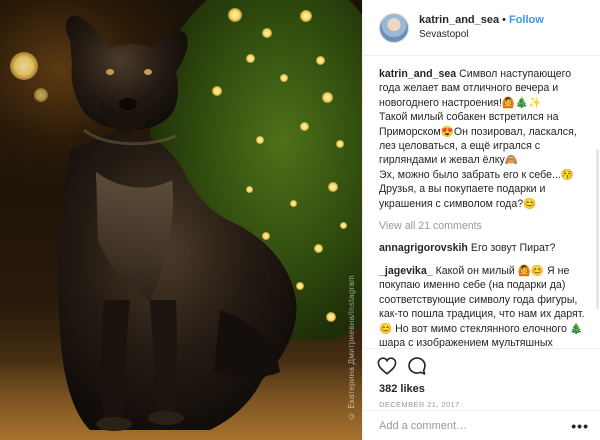 Image resolution: width=600 pixels, height=440 pixels. I want to click on comment: annagrigorovskih Его зовут Пират?, so click(483, 248).